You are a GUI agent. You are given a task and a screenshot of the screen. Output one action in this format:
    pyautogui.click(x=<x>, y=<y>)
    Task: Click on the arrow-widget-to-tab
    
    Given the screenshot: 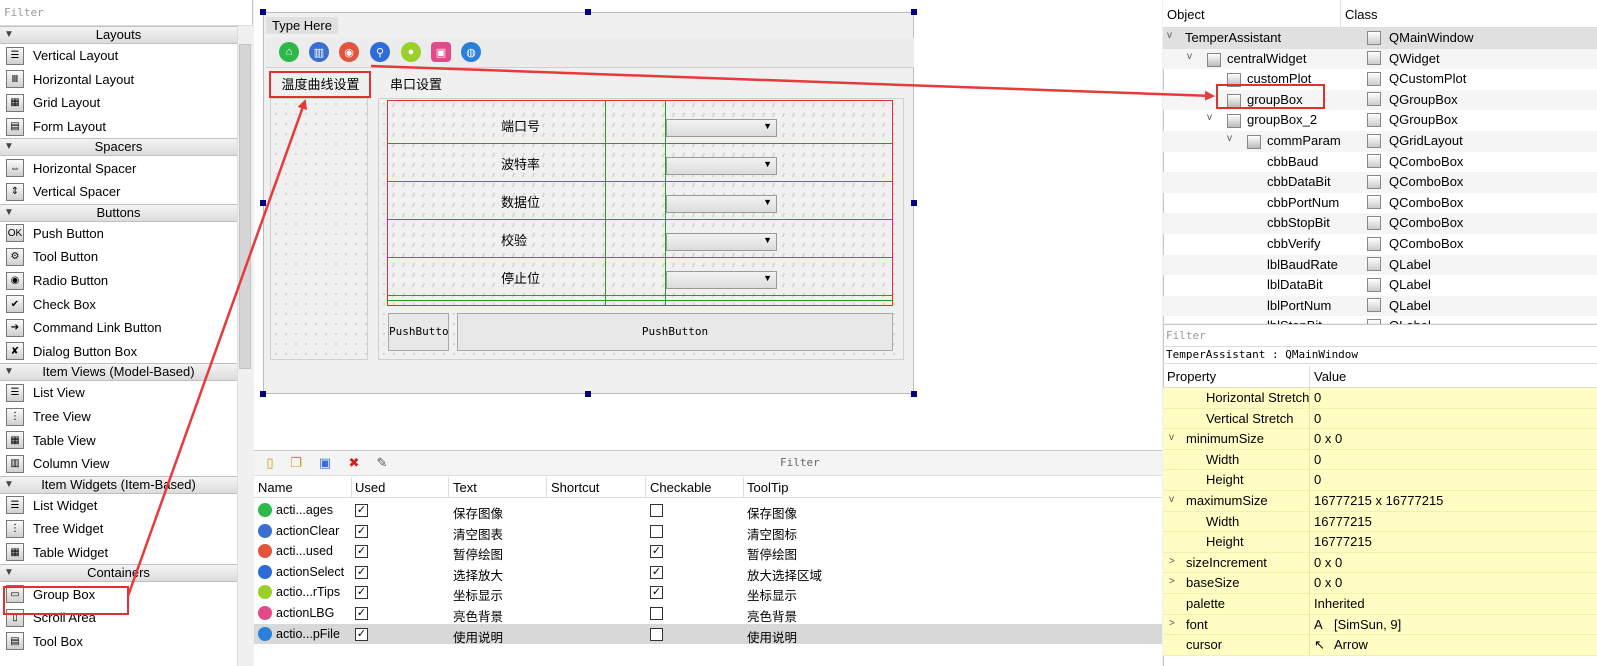 What is the action you would take?
    pyautogui.click(x=217, y=348)
    